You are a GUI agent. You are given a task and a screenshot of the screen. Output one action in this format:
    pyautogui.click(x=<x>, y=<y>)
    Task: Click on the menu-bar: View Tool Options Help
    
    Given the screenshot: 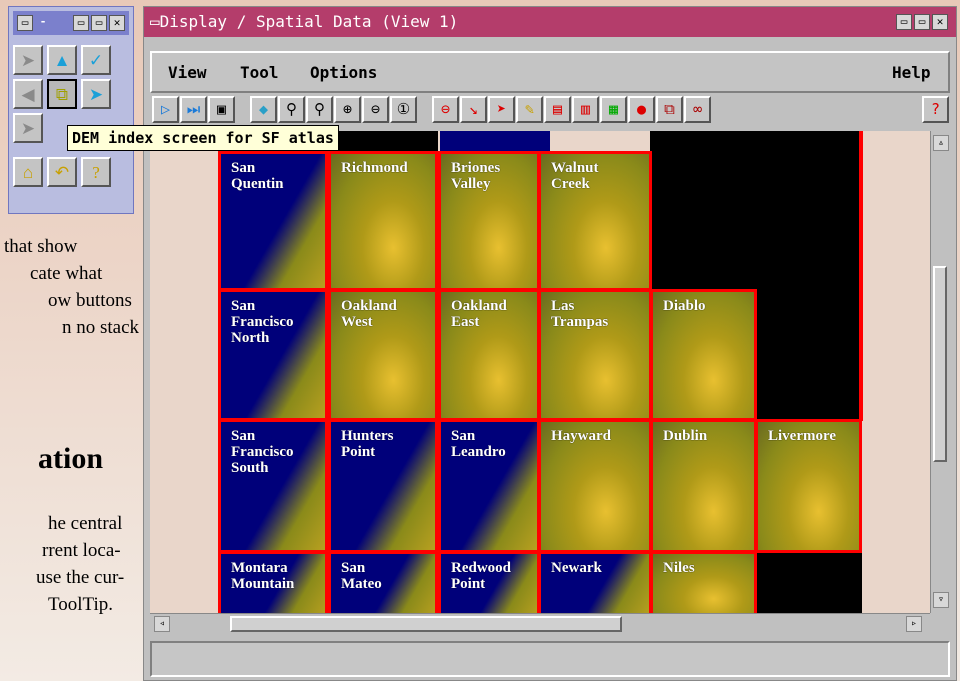 What is the action you would take?
    pyautogui.click(x=550, y=72)
    